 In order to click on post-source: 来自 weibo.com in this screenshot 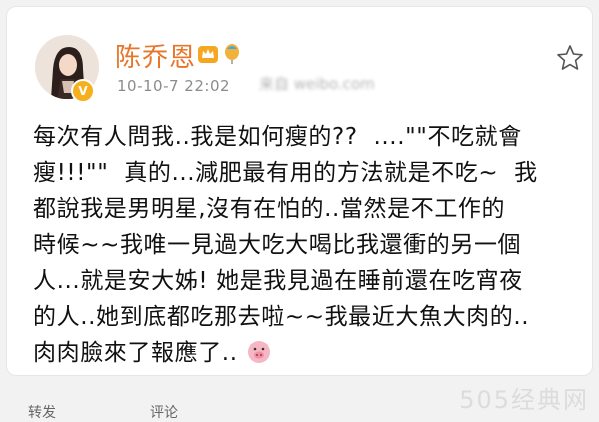, I will do `click(317, 84)`.